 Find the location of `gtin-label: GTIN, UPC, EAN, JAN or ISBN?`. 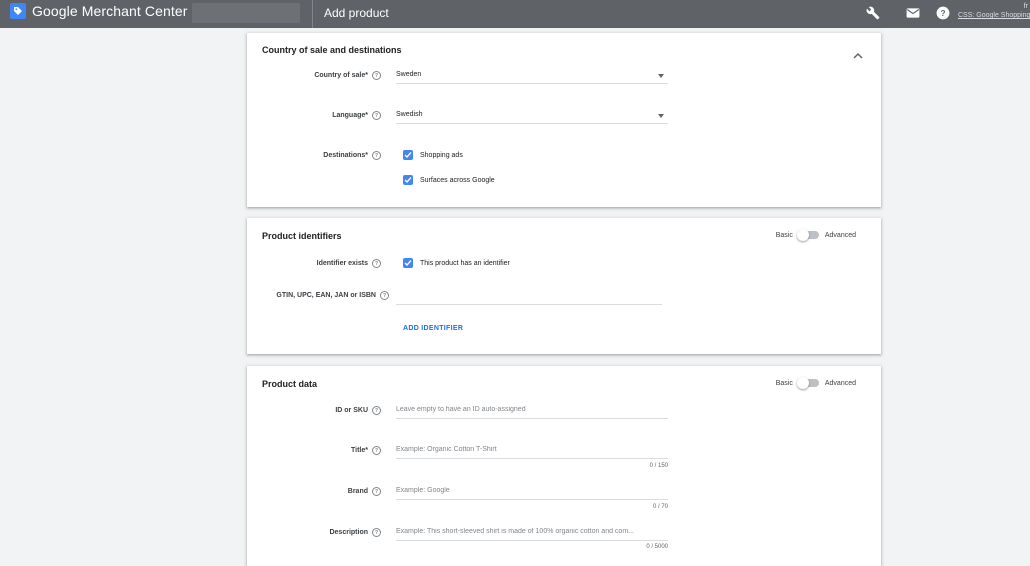

gtin-label: GTIN, UPC, EAN, JAN or ISBN? is located at coordinates (332, 295).